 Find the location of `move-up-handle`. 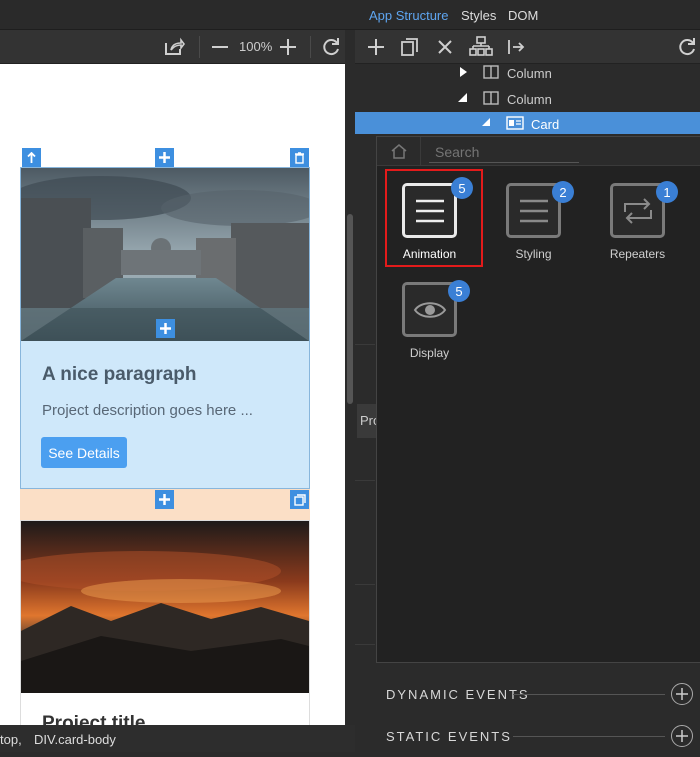

move-up-handle is located at coordinates (31, 157).